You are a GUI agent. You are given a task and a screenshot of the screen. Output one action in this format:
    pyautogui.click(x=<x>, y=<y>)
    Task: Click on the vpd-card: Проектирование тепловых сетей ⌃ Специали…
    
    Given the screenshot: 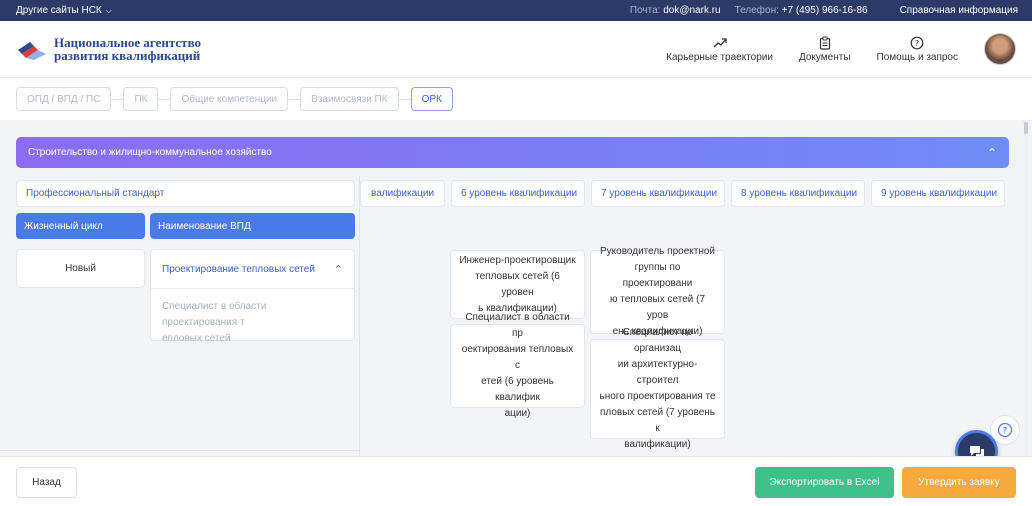 What is the action you would take?
    pyautogui.click(x=252, y=296)
    